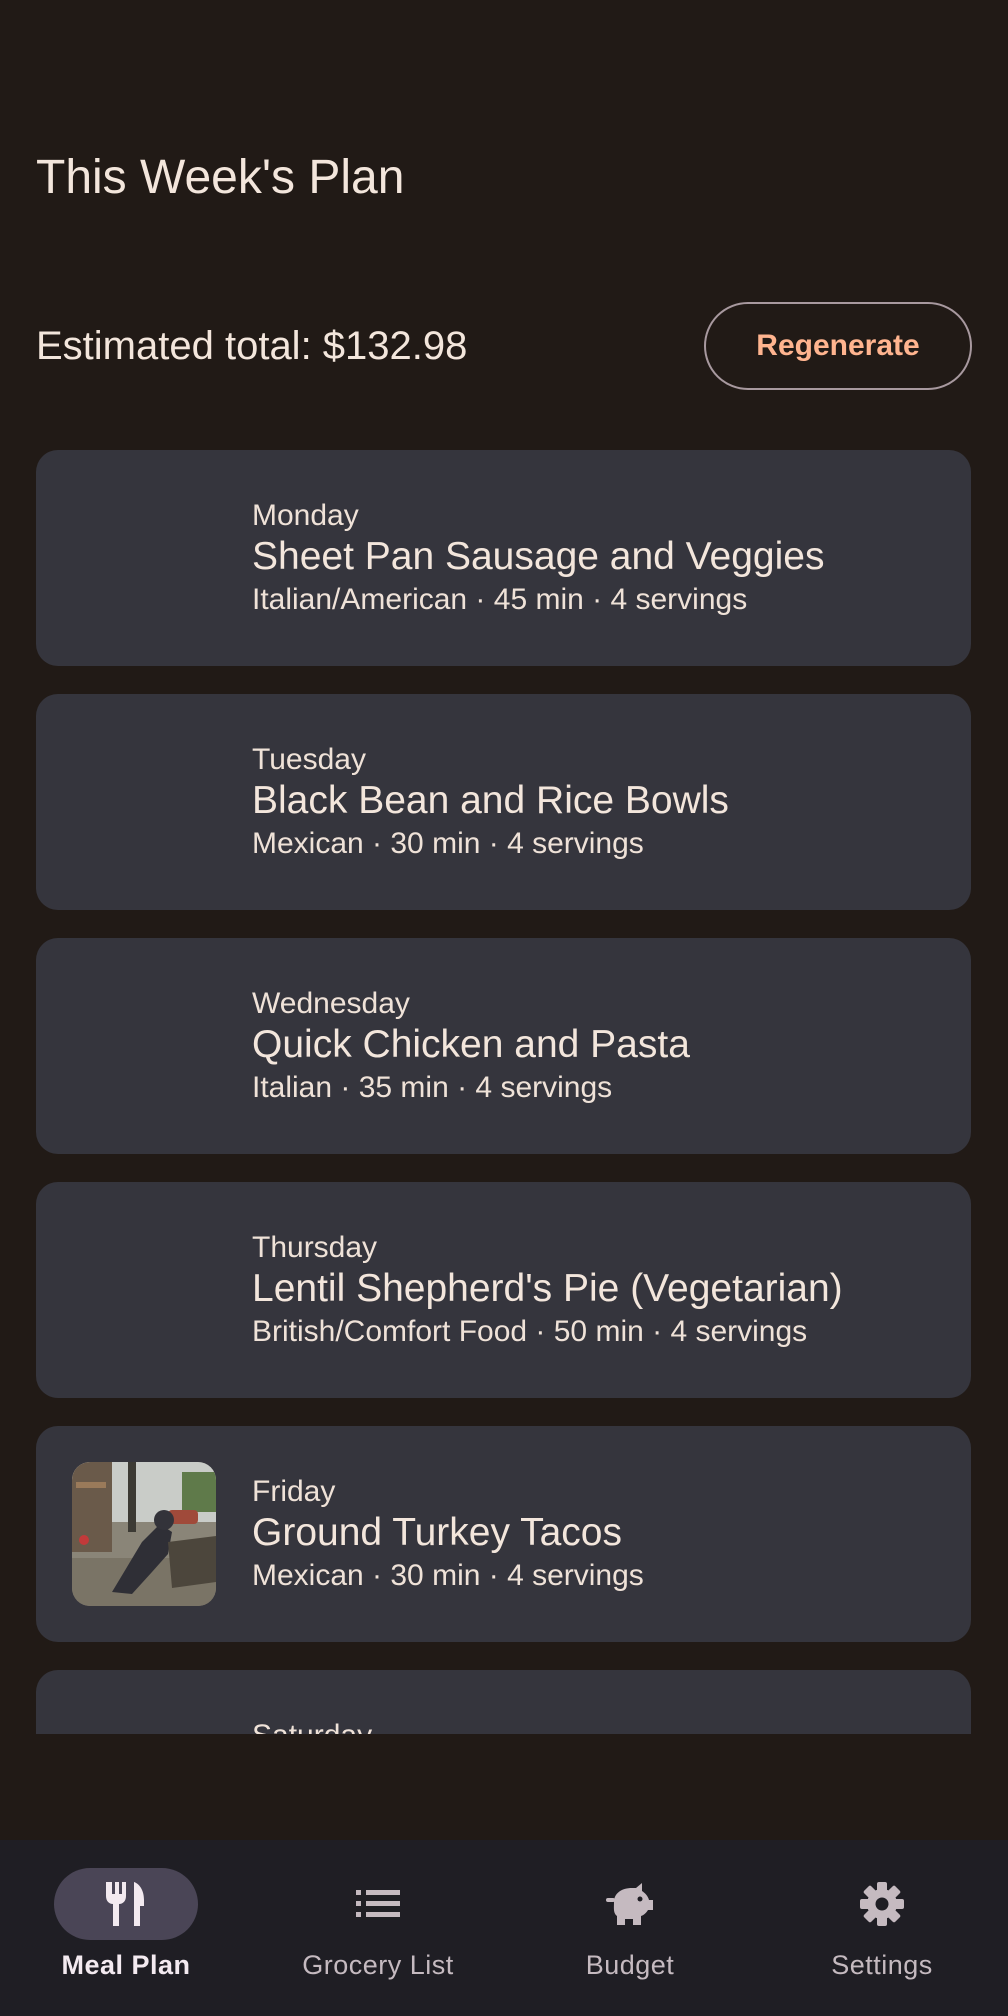  I want to click on nav-label: Grocery List, so click(378, 1965).